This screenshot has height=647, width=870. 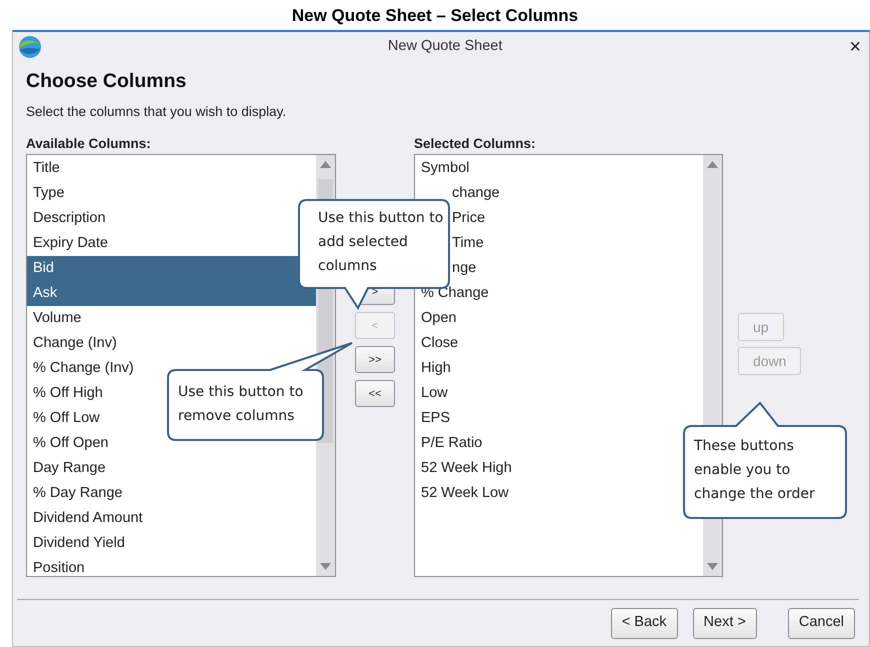 What do you see at coordinates (435, 16) in the screenshot?
I see `document-caption: New Quote Sheet – Select Columns` at bounding box center [435, 16].